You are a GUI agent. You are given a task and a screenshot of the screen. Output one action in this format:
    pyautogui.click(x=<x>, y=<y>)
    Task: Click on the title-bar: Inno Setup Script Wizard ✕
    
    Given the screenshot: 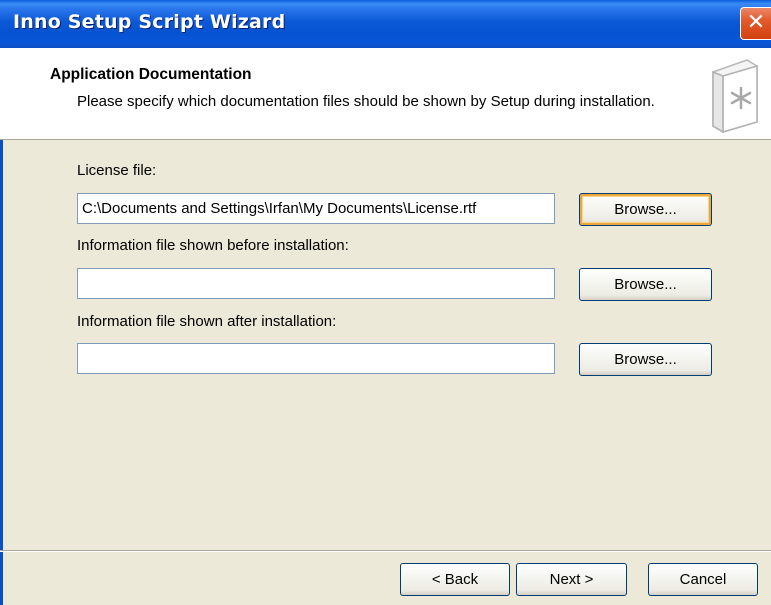 What is the action you would take?
    pyautogui.click(x=385, y=24)
    